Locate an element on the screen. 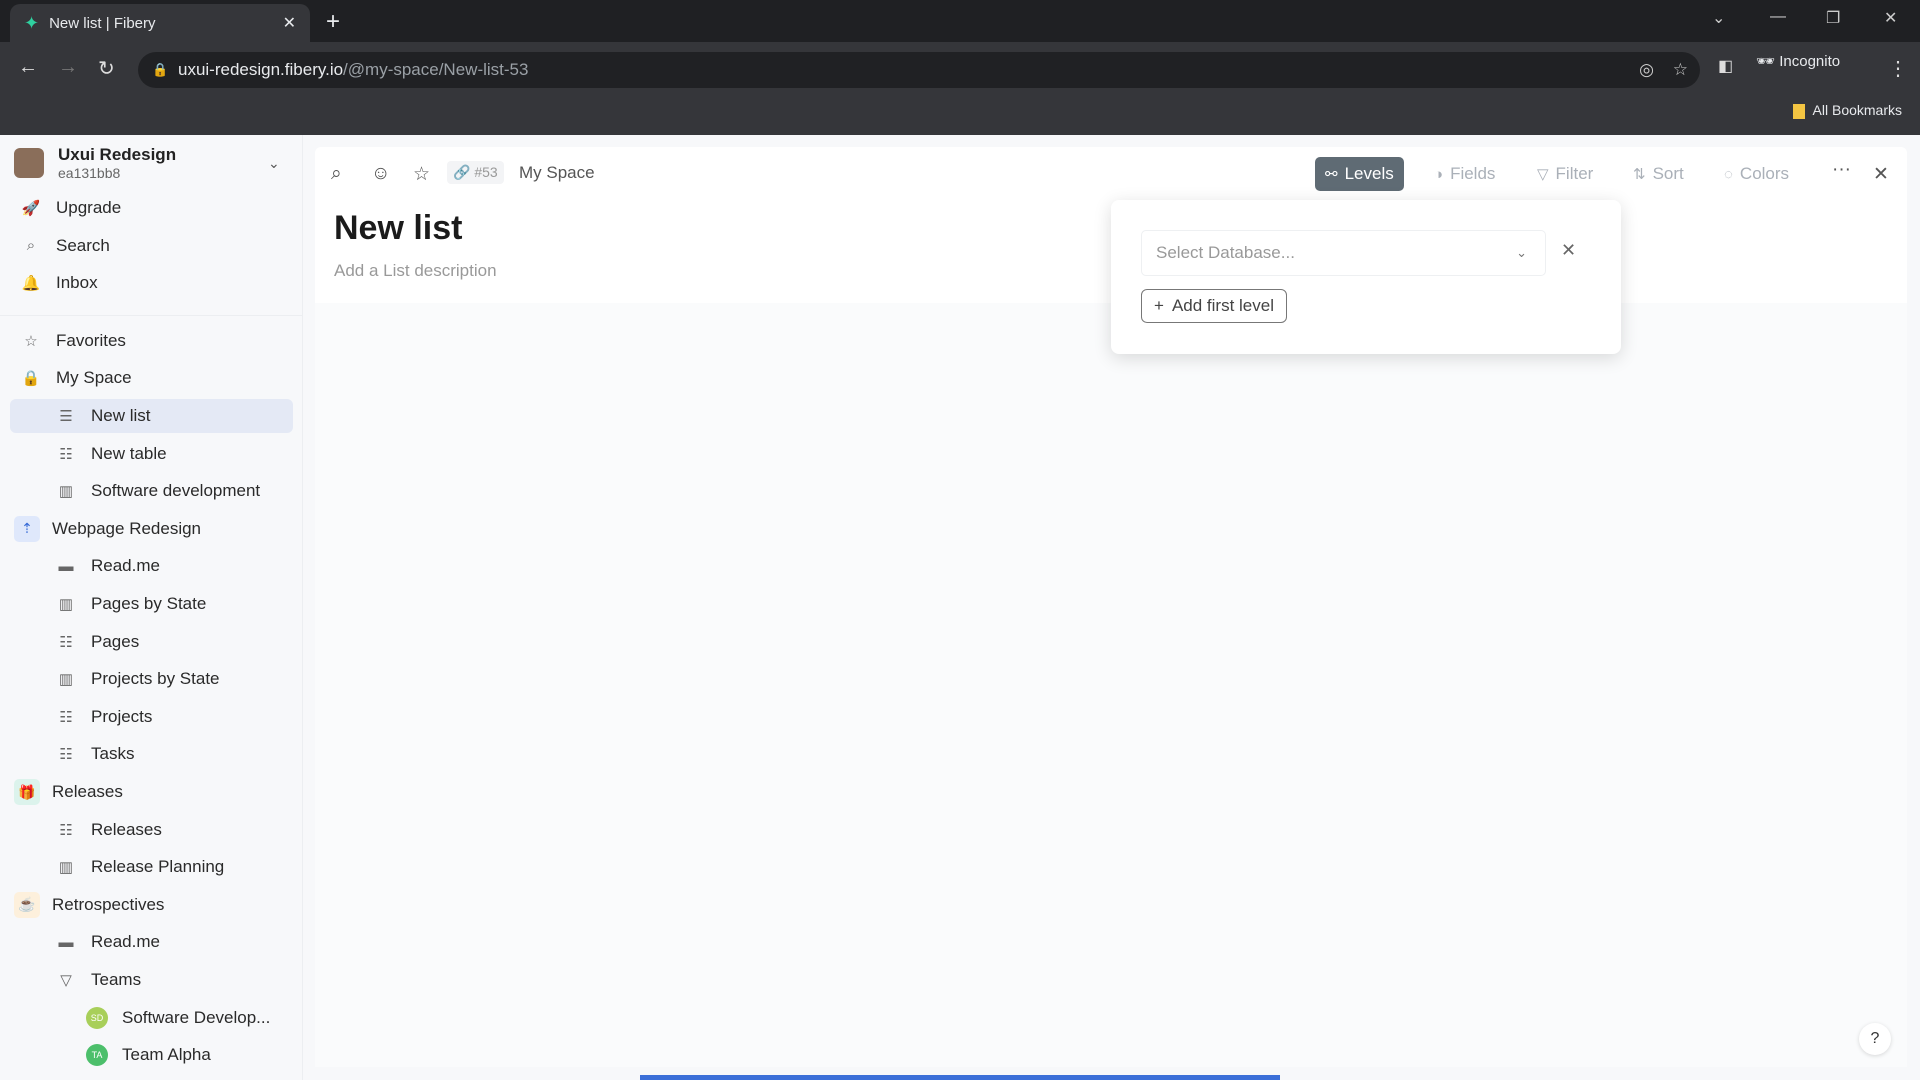  remove-level-icon: ✕ is located at coordinates (1568, 250).